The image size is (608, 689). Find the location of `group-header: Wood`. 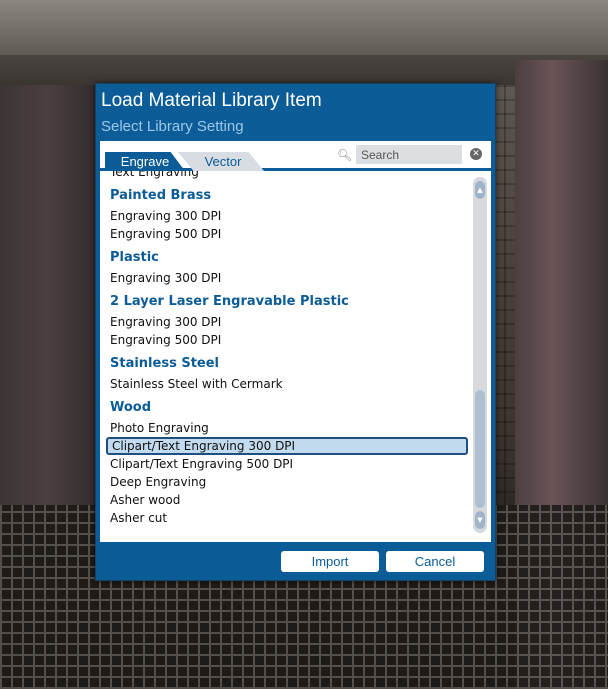

group-header: Wood is located at coordinates (131, 407).